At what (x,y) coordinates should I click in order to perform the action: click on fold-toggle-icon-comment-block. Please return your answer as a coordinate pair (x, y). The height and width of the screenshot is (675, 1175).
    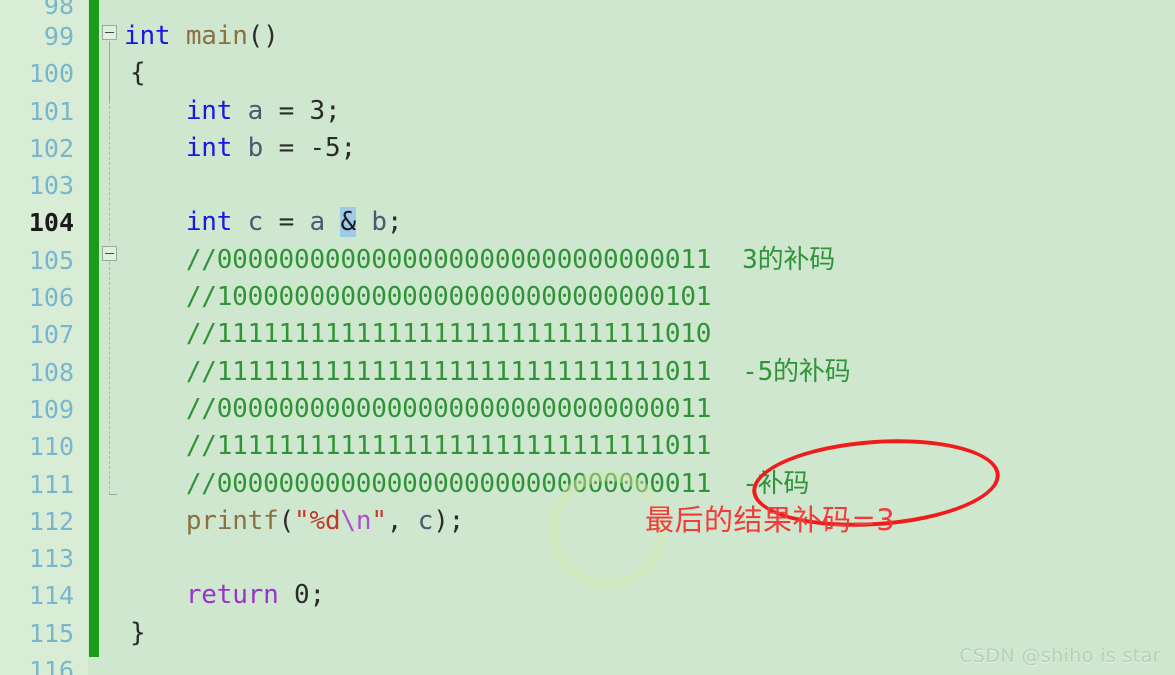
    Looking at the image, I should click on (109, 253).